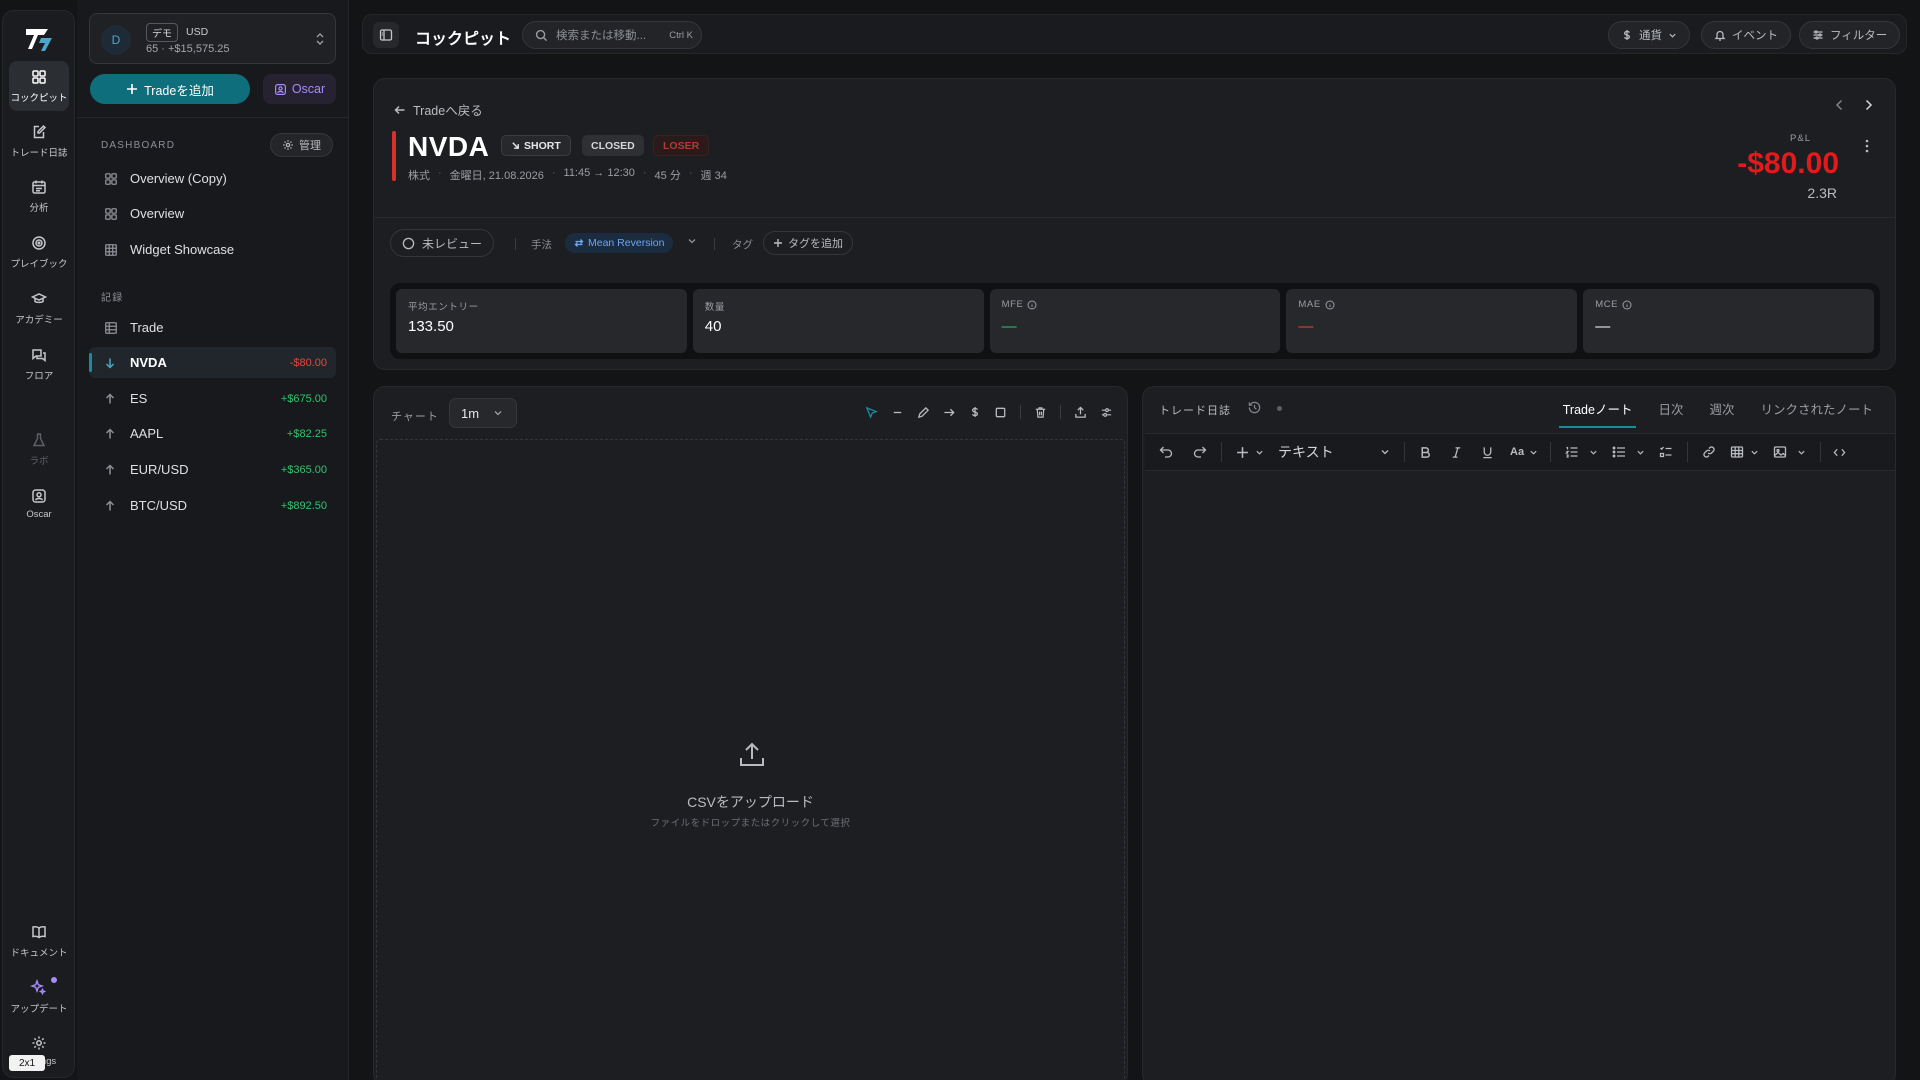  Describe the element at coordinates (1867, 146) in the screenshot. I see `more-options-icon` at that location.